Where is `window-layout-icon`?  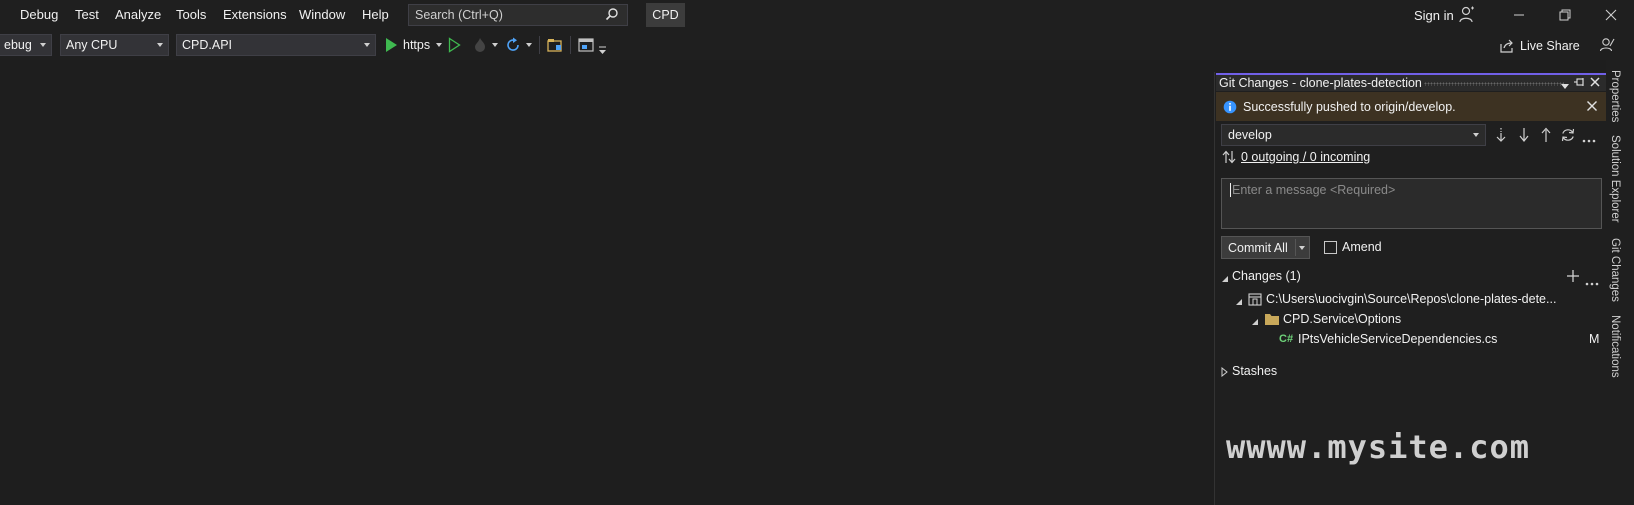
window-layout-icon is located at coordinates (586, 46).